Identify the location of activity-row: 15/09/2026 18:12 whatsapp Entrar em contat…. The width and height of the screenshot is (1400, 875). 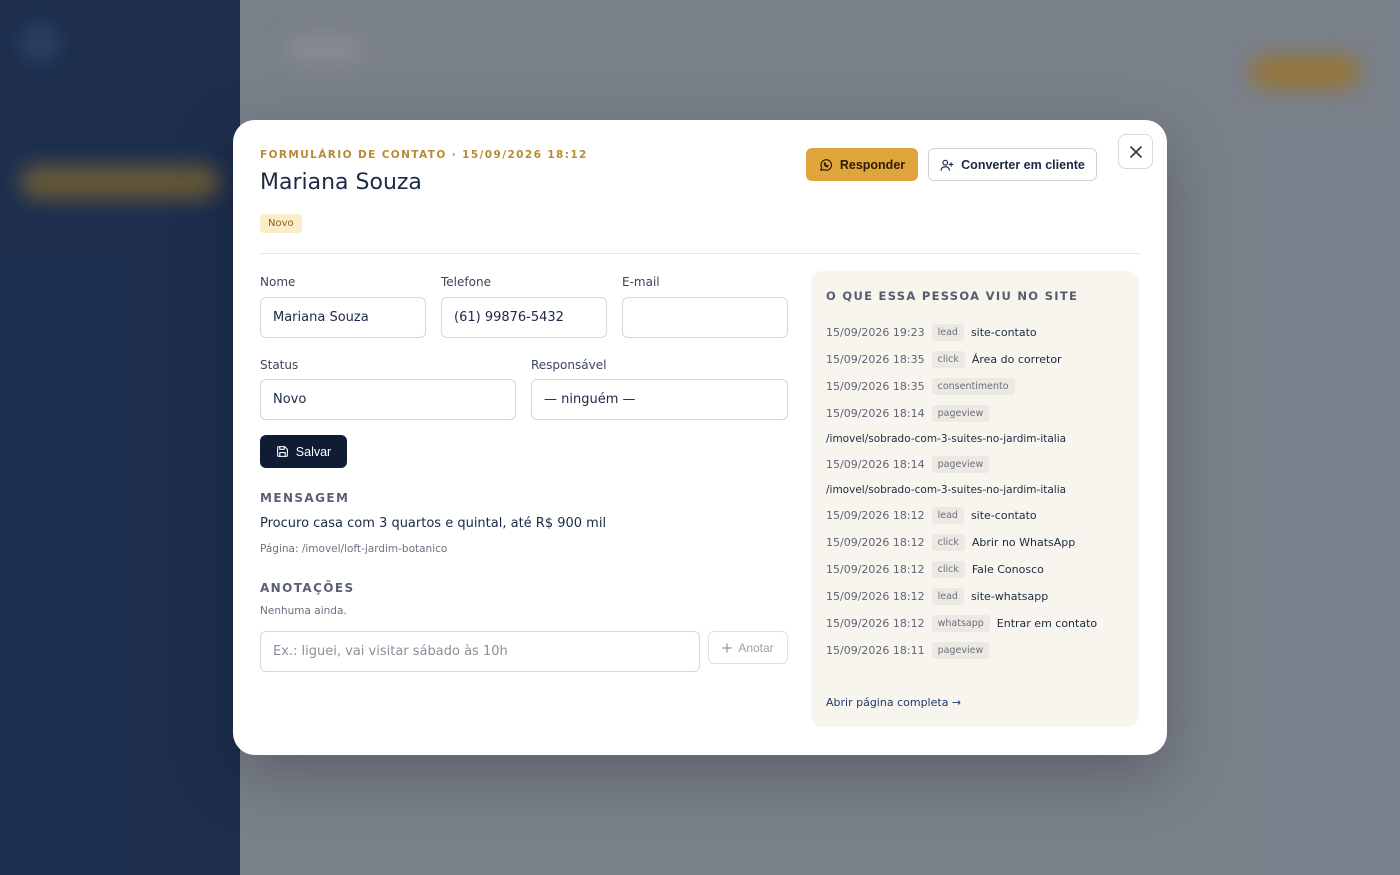
(981, 623).